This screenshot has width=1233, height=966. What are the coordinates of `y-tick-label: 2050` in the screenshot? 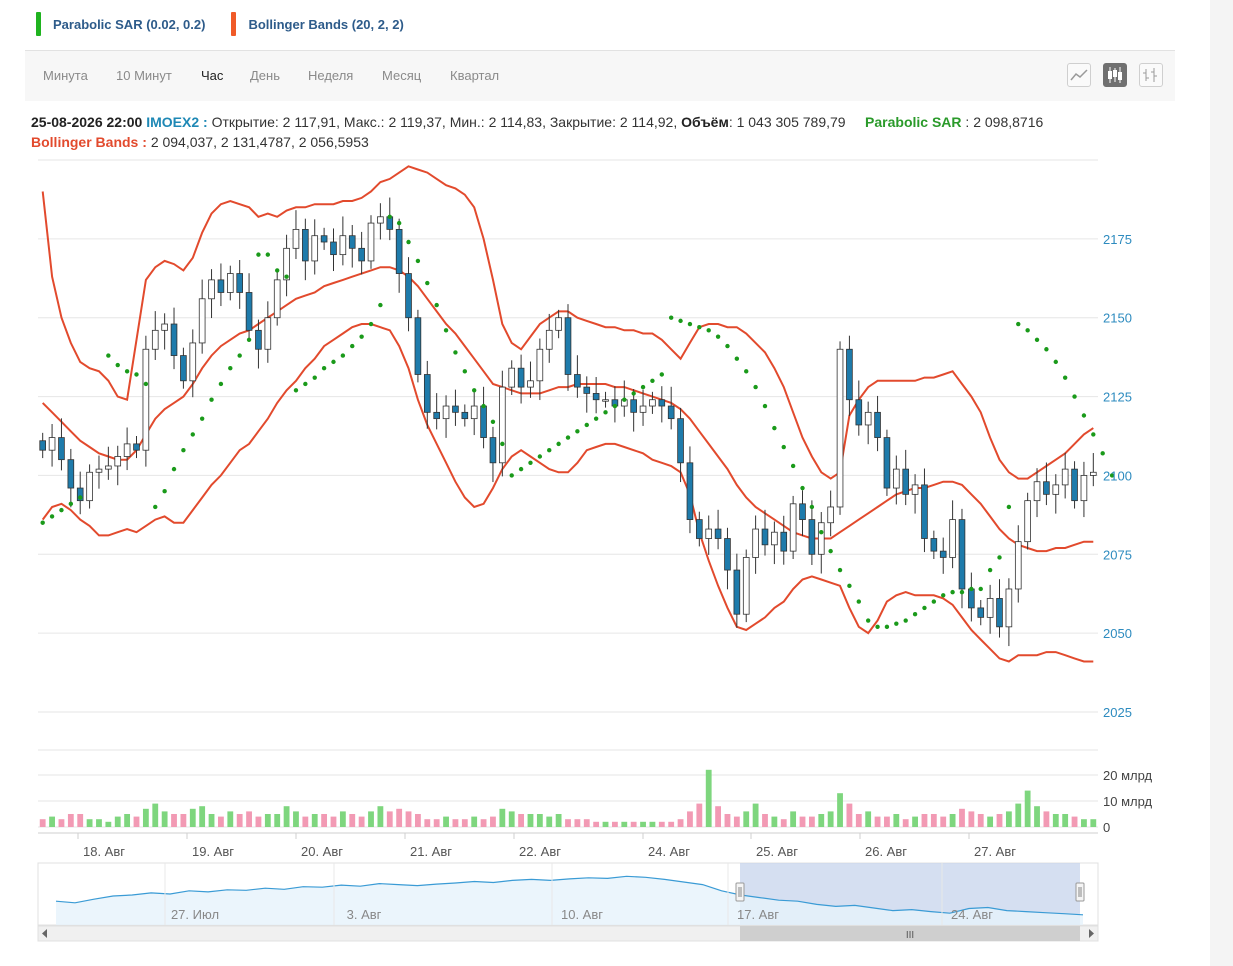 It's located at (1117, 633).